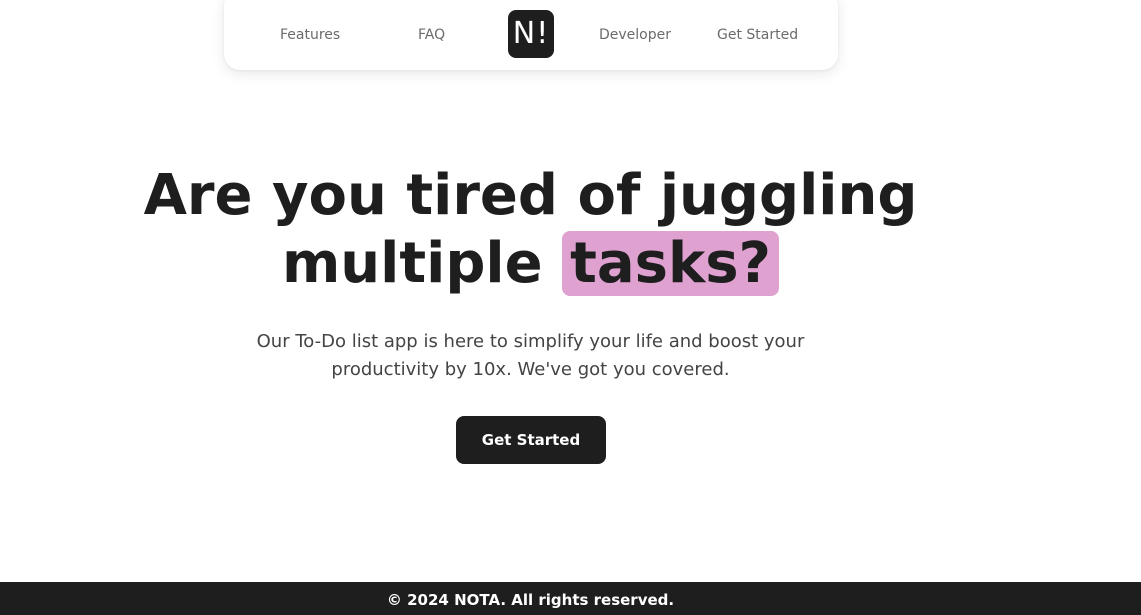  Describe the element at coordinates (530, 600) in the screenshot. I see `footer-copyright: © 2024 NOTA. All rights reserved.` at that location.